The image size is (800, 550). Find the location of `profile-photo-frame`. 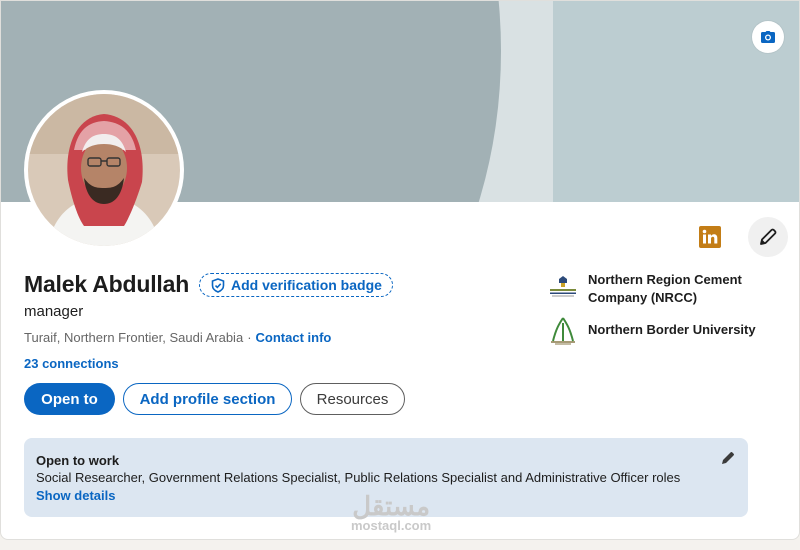

profile-photo-frame is located at coordinates (104, 170).